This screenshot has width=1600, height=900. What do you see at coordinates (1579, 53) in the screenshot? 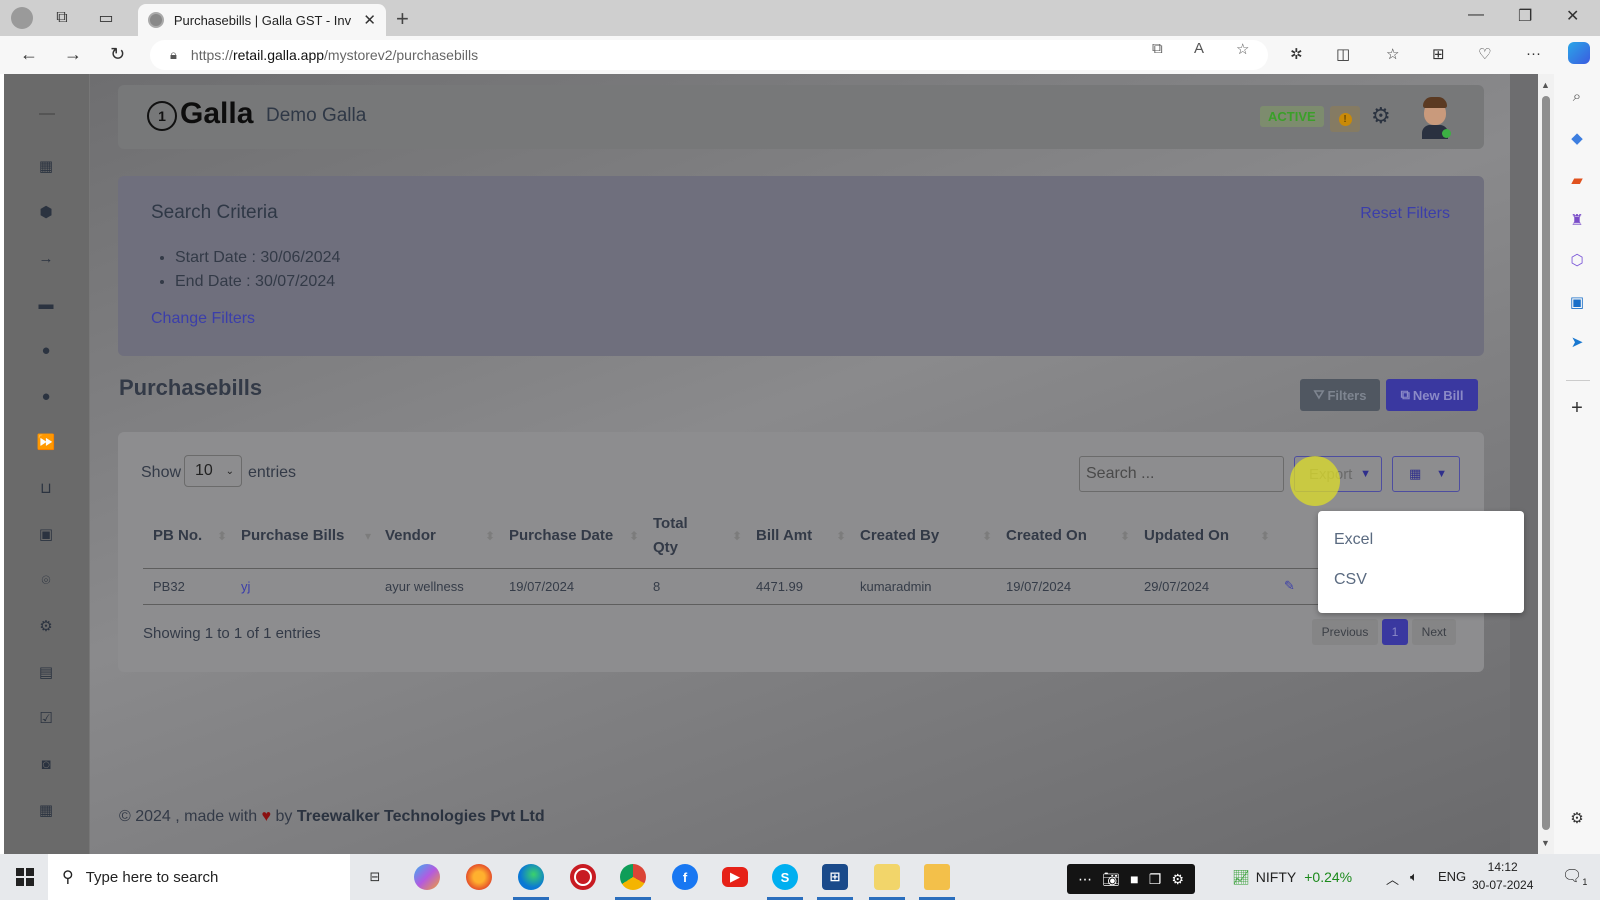
I see `copilot-icon` at bounding box center [1579, 53].